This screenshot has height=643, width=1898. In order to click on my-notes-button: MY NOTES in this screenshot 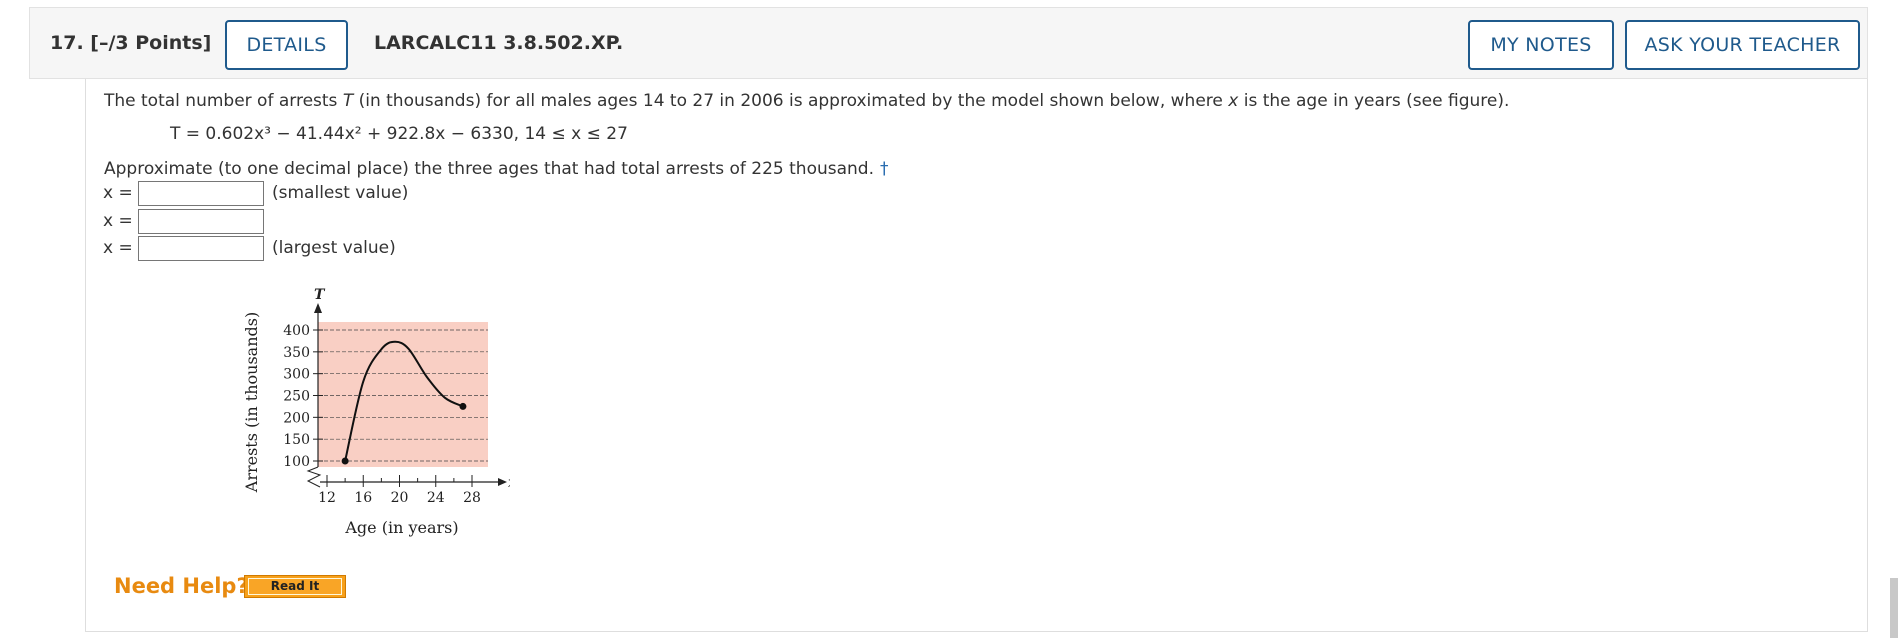, I will do `click(1541, 45)`.